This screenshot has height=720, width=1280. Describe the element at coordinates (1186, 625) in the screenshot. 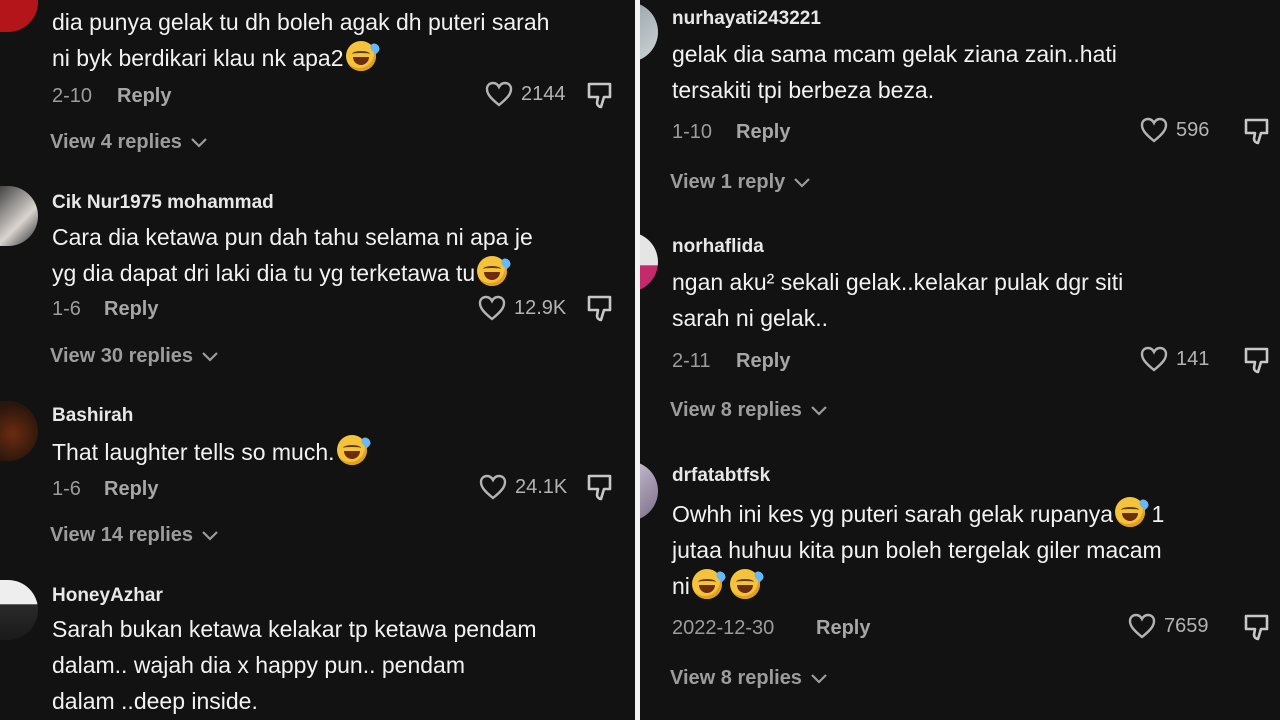

I see `like-count: 7659` at that location.